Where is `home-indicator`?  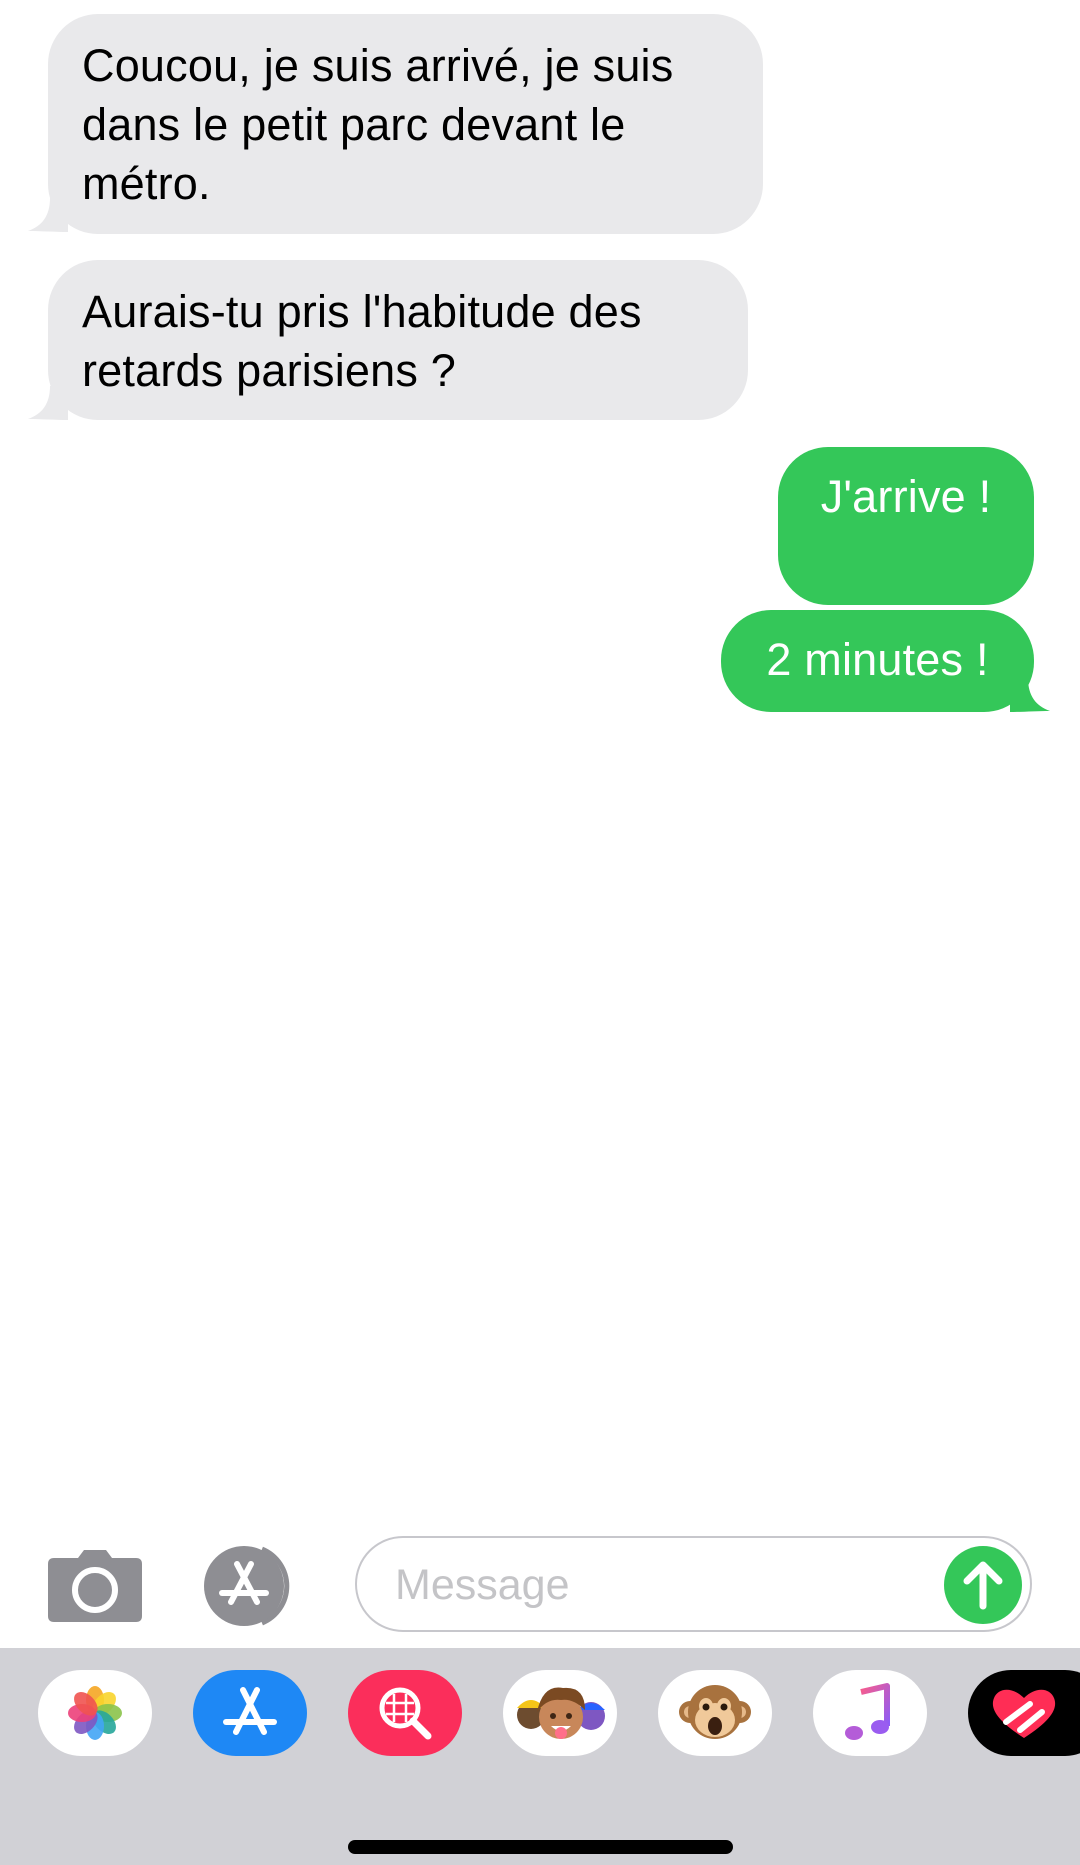
home-indicator is located at coordinates (540, 1847).